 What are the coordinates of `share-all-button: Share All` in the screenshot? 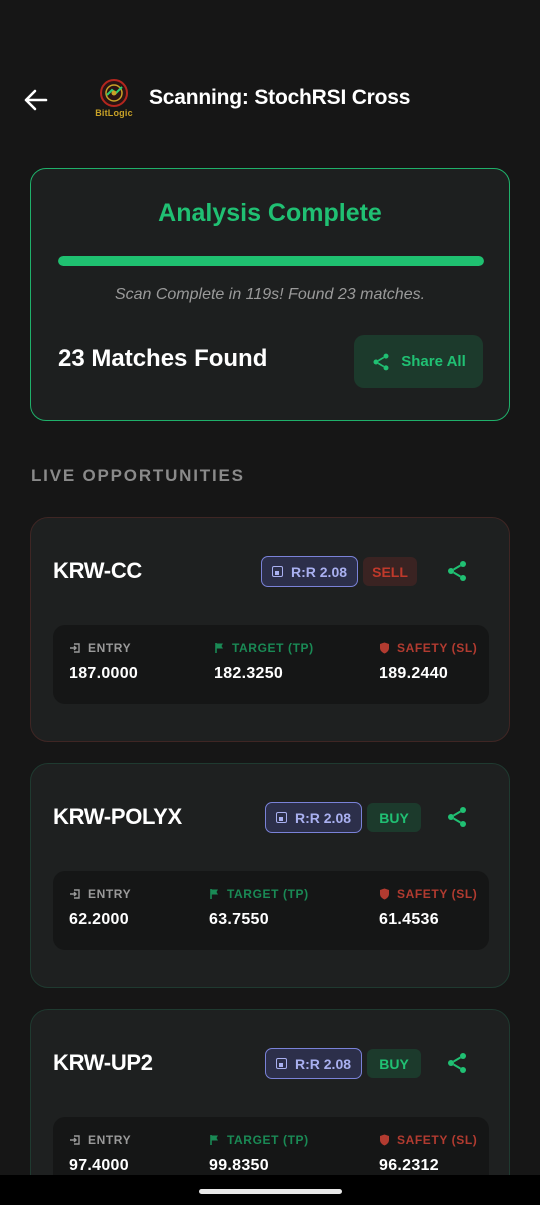 It's located at (418, 361).